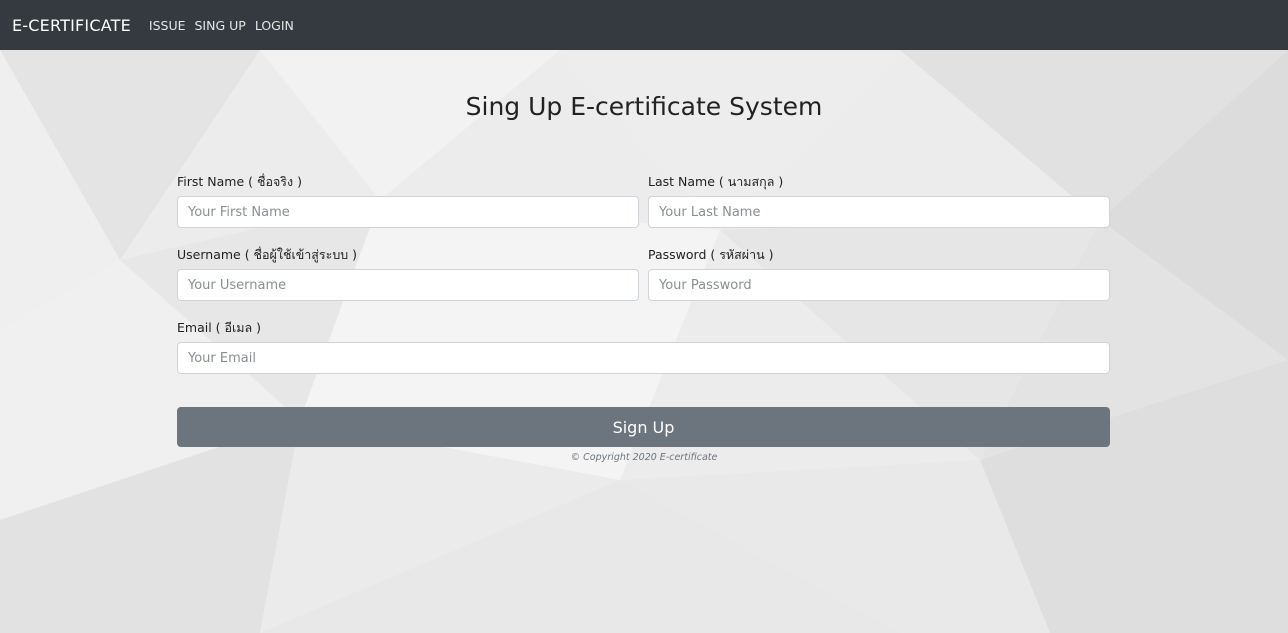 The width and height of the screenshot is (1288, 633). I want to click on password-label: Password ( รหัสผ่าน ), so click(711, 254).